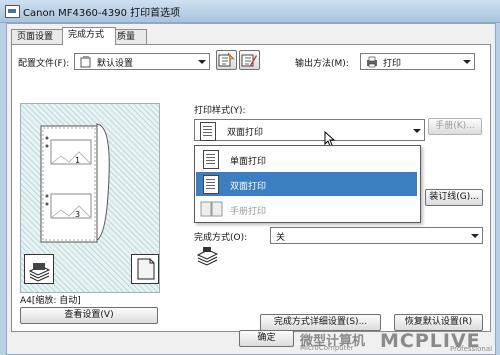 This screenshot has width=500, height=355. I want to click on edit-profile-button, so click(249, 60).